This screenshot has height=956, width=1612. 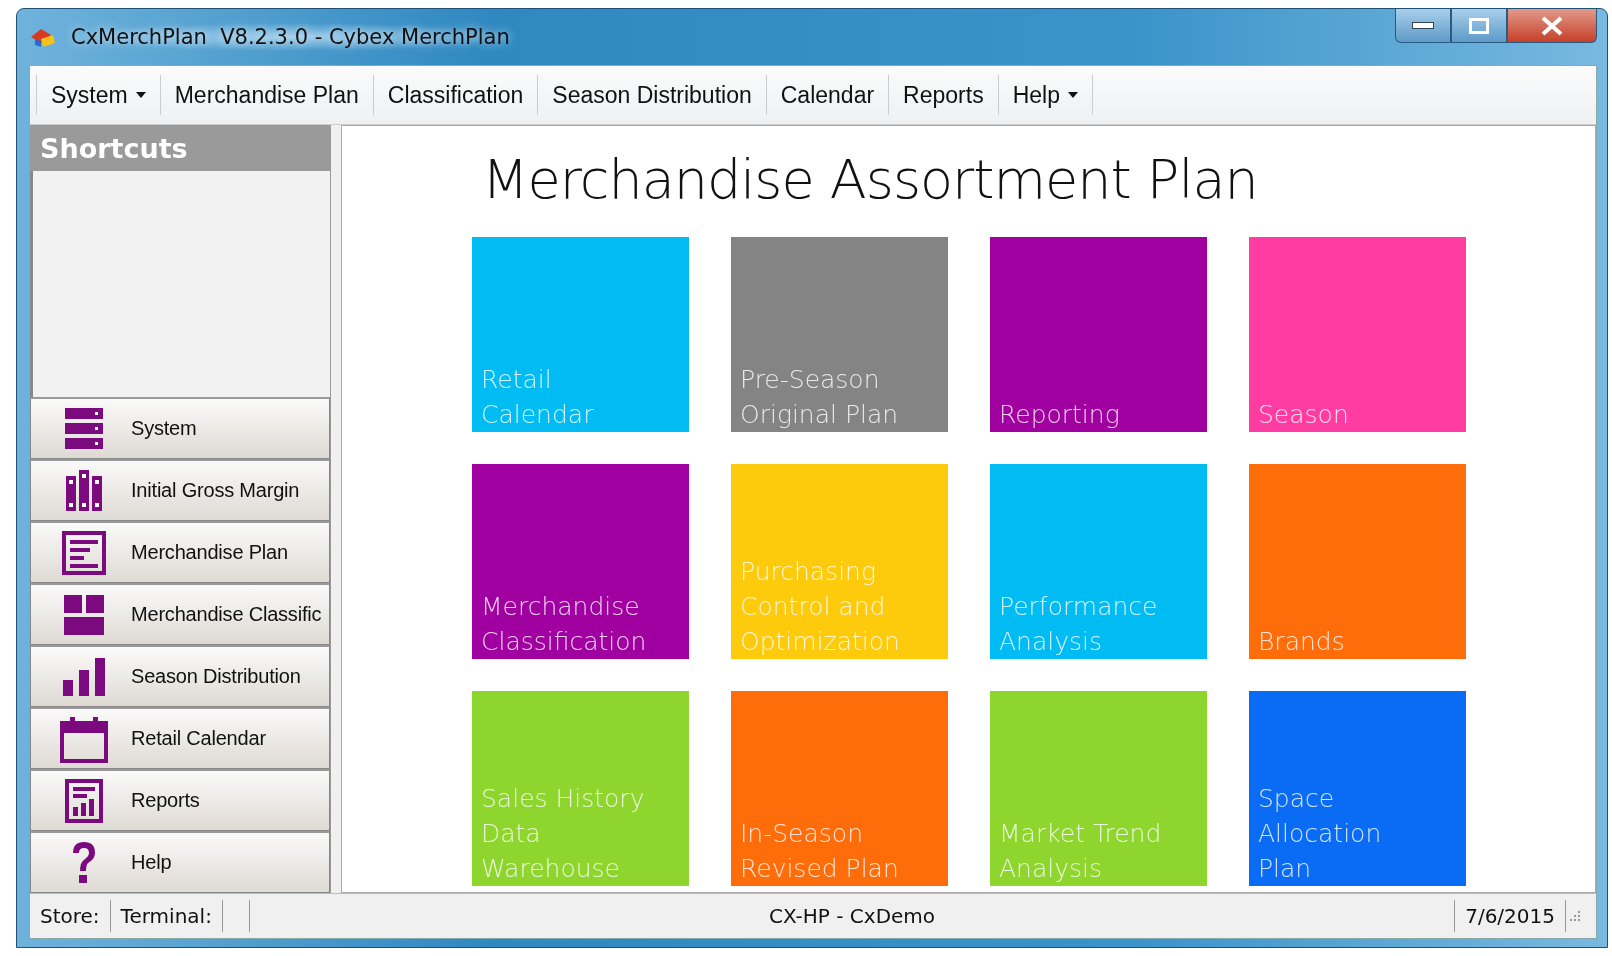 I want to click on shortcut-item: System, so click(x=180, y=428).